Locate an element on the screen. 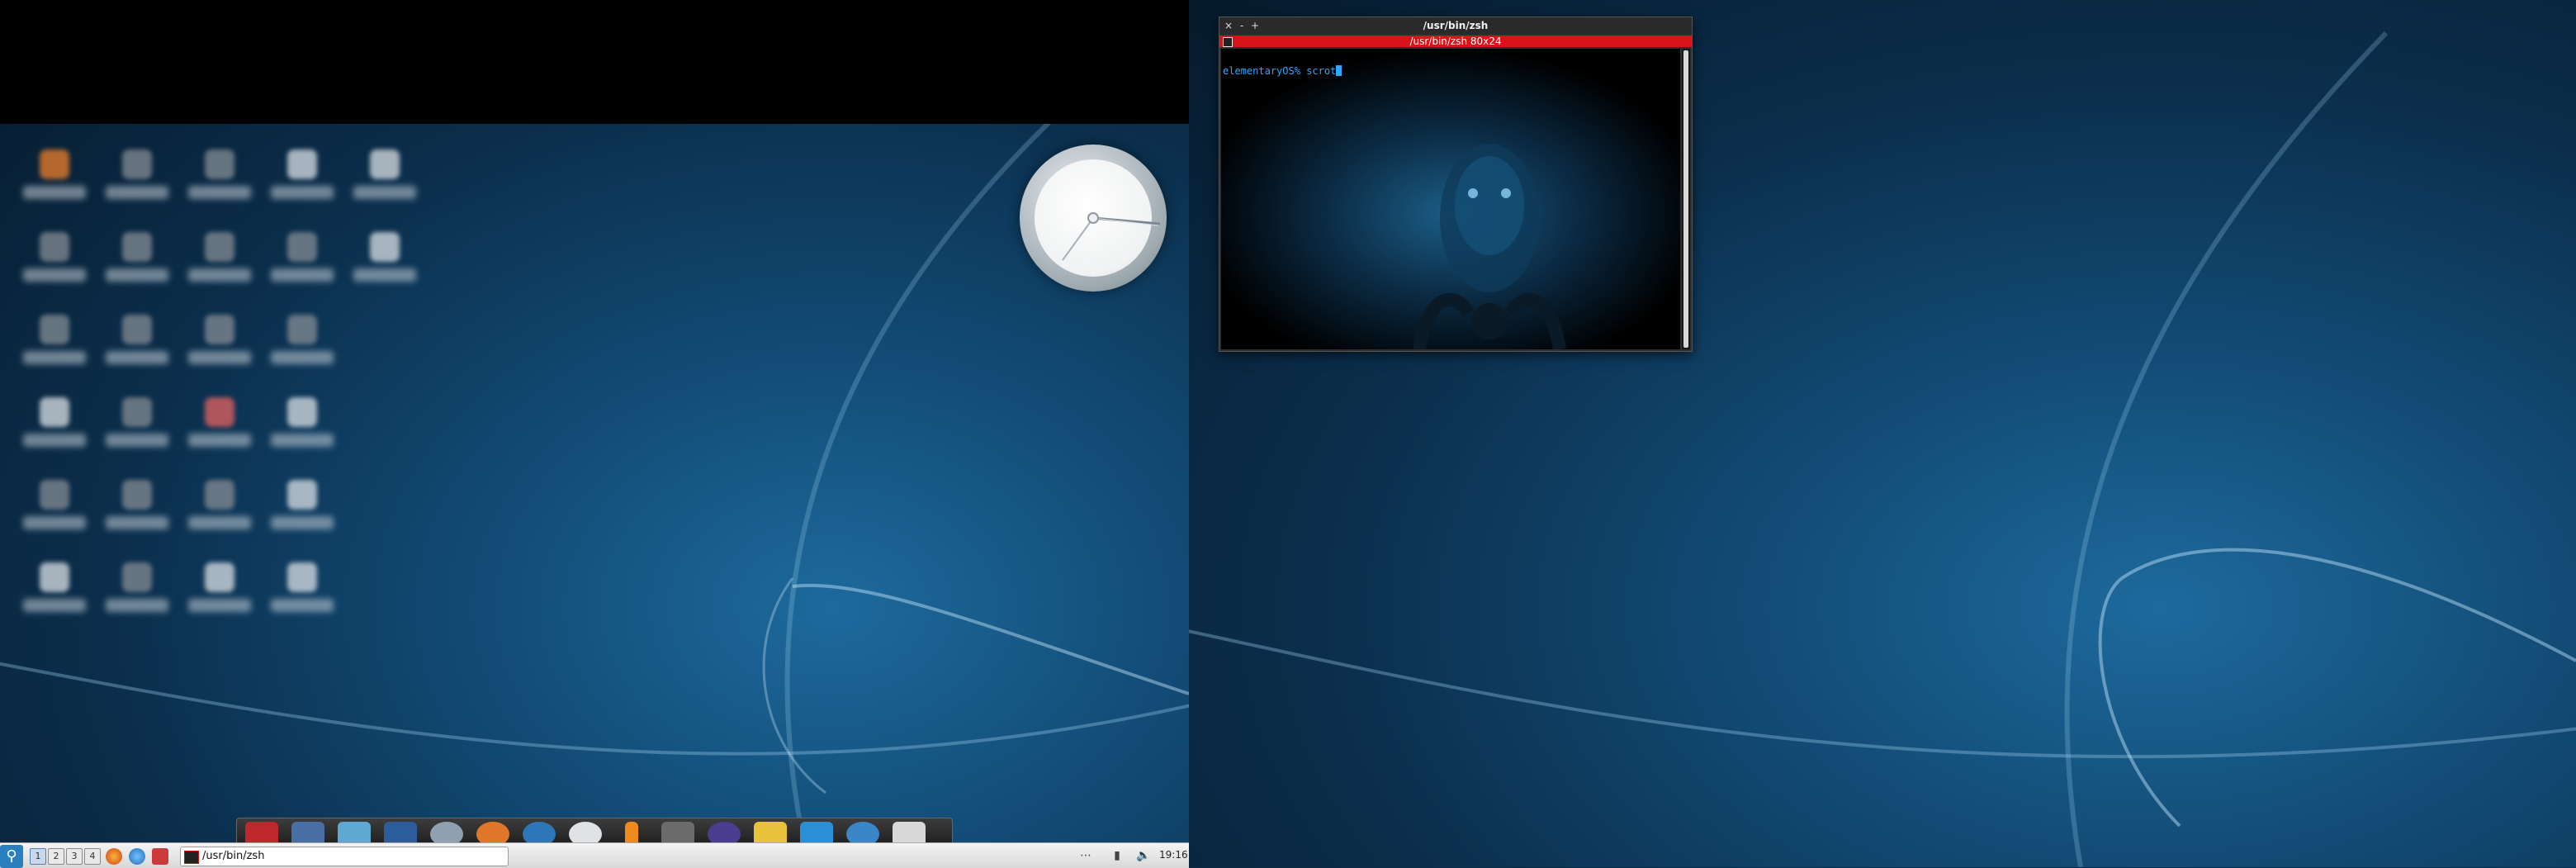 This screenshot has height=868, width=2576. app-menu-icon: ⚲ is located at coordinates (11, 856).